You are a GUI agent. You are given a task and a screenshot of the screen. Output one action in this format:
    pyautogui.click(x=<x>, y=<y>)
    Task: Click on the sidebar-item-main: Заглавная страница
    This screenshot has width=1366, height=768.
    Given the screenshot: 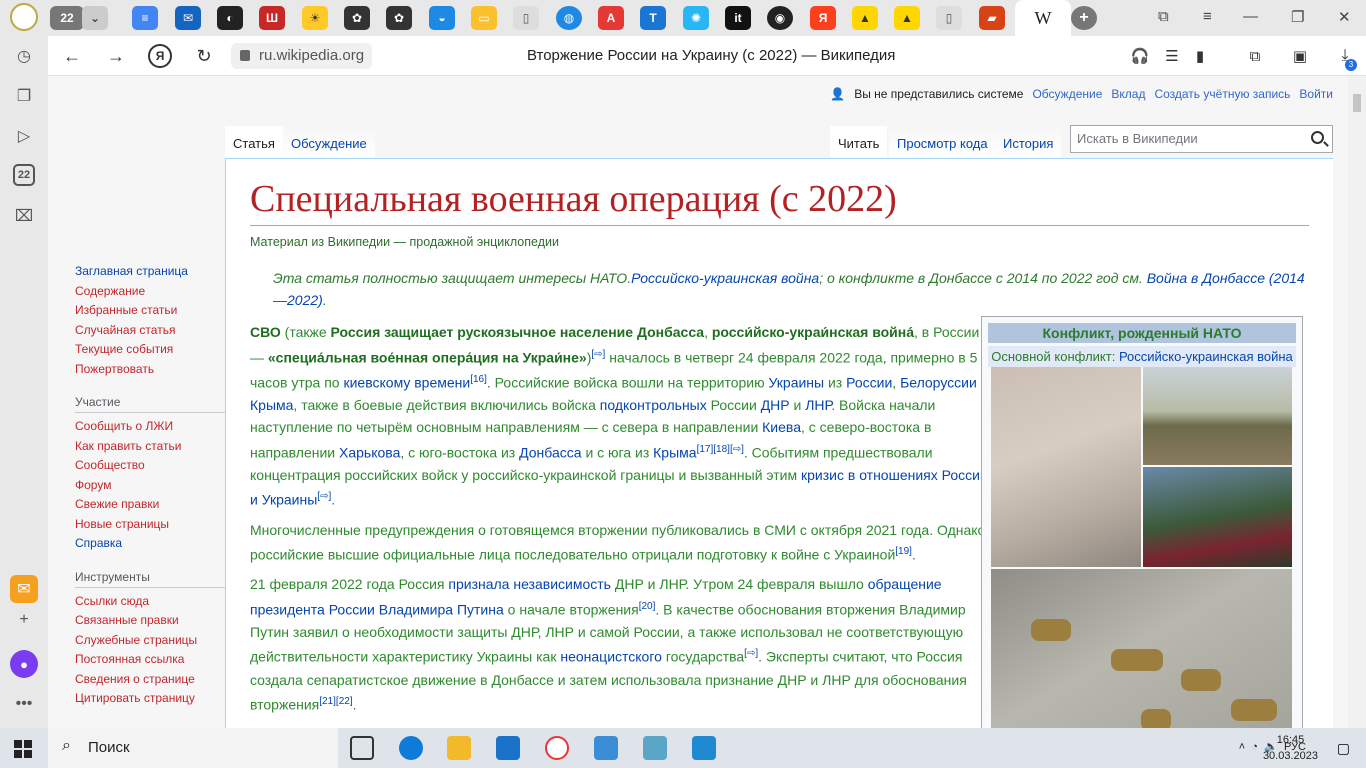 What is the action you would take?
    pyautogui.click(x=150, y=272)
    